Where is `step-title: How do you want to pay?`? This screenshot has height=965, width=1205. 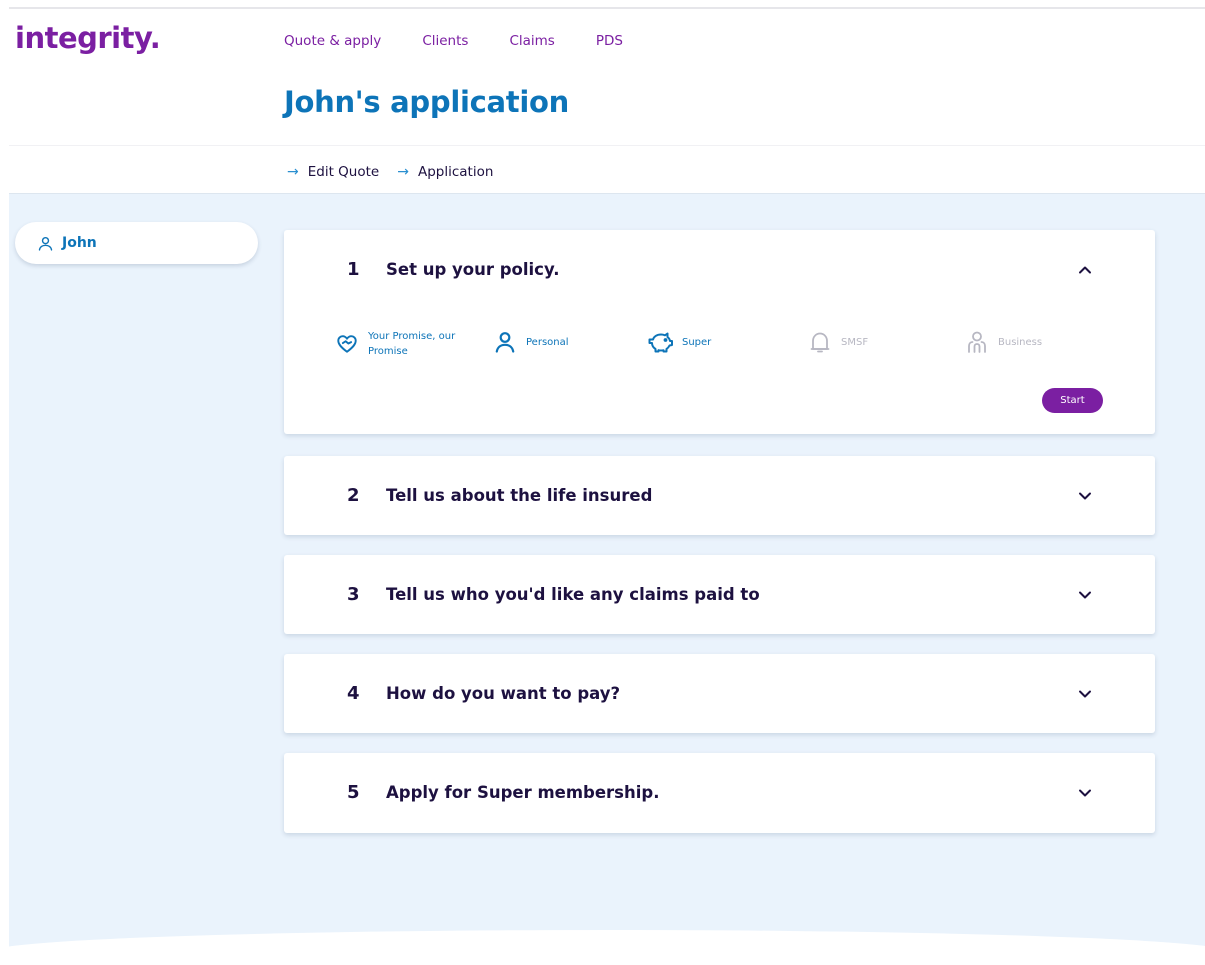
step-title: How do you want to pay? is located at coordinates (503, 693).